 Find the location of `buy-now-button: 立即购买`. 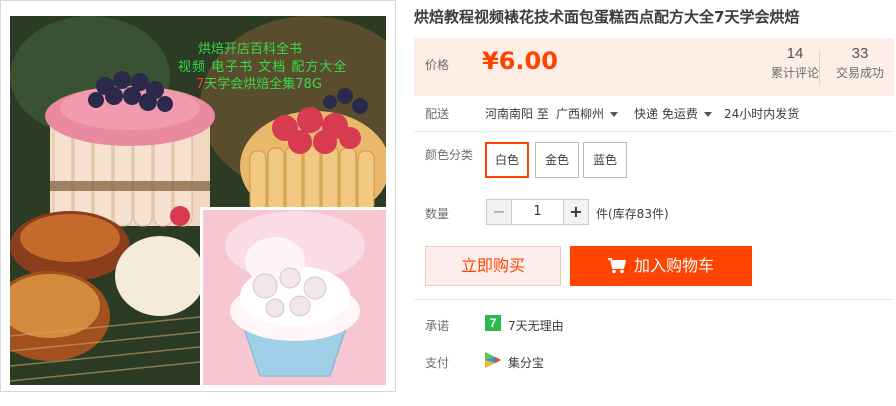

buy-now-button: 立即购买 is located at coordinates (493, 266).